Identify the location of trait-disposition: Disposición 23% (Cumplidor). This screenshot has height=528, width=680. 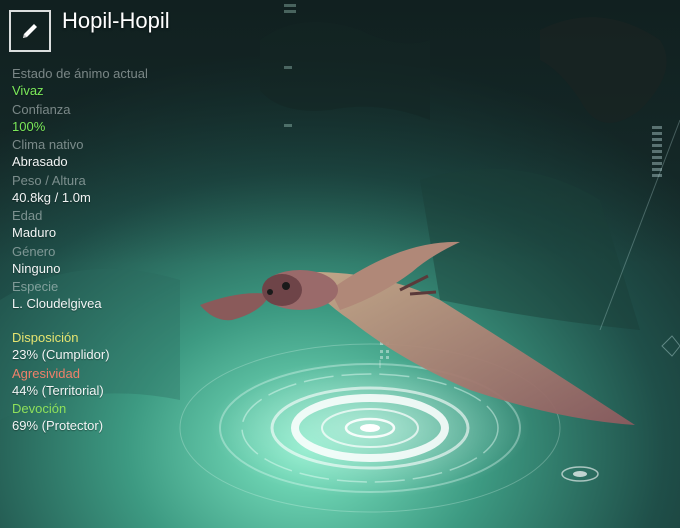
(122, 348).